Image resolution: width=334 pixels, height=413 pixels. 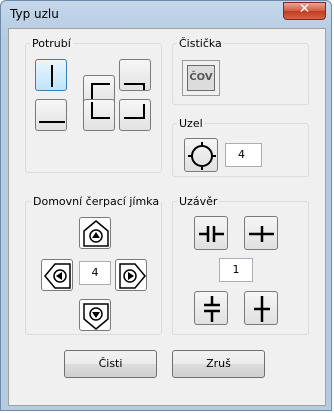 What do you see at coordinates (52, 122) in the screenshot?
I see `pipe-horizontal-icon` at bounding box center [52, 122].